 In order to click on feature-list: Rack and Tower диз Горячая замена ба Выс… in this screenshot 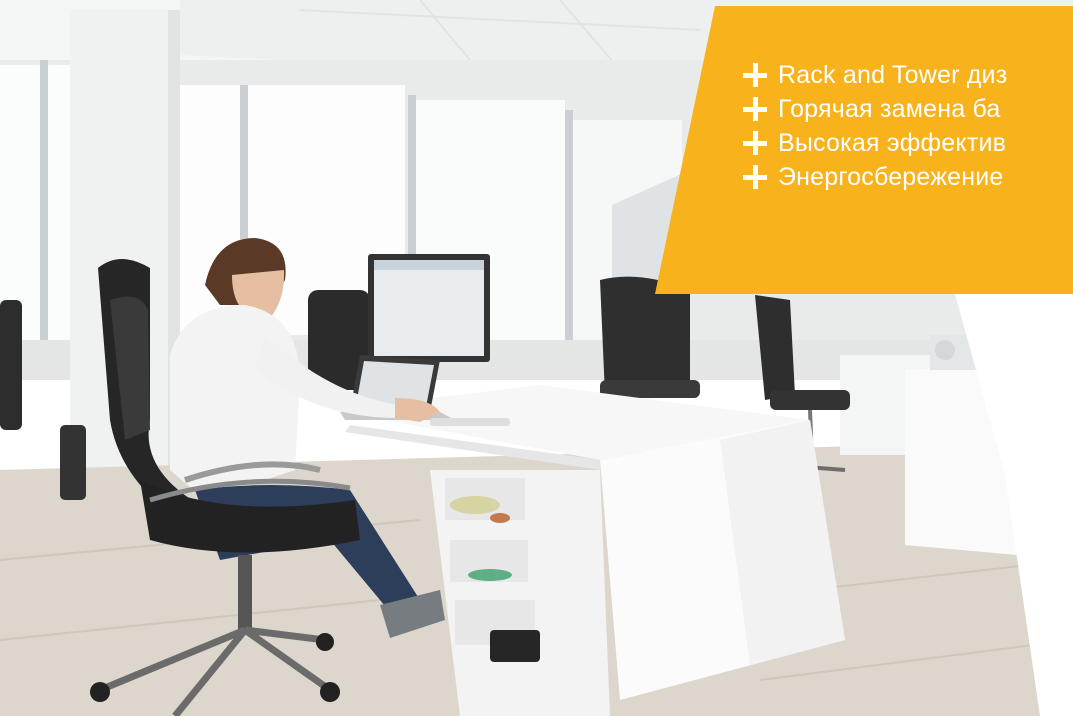, I will do `click(875, 126)`.